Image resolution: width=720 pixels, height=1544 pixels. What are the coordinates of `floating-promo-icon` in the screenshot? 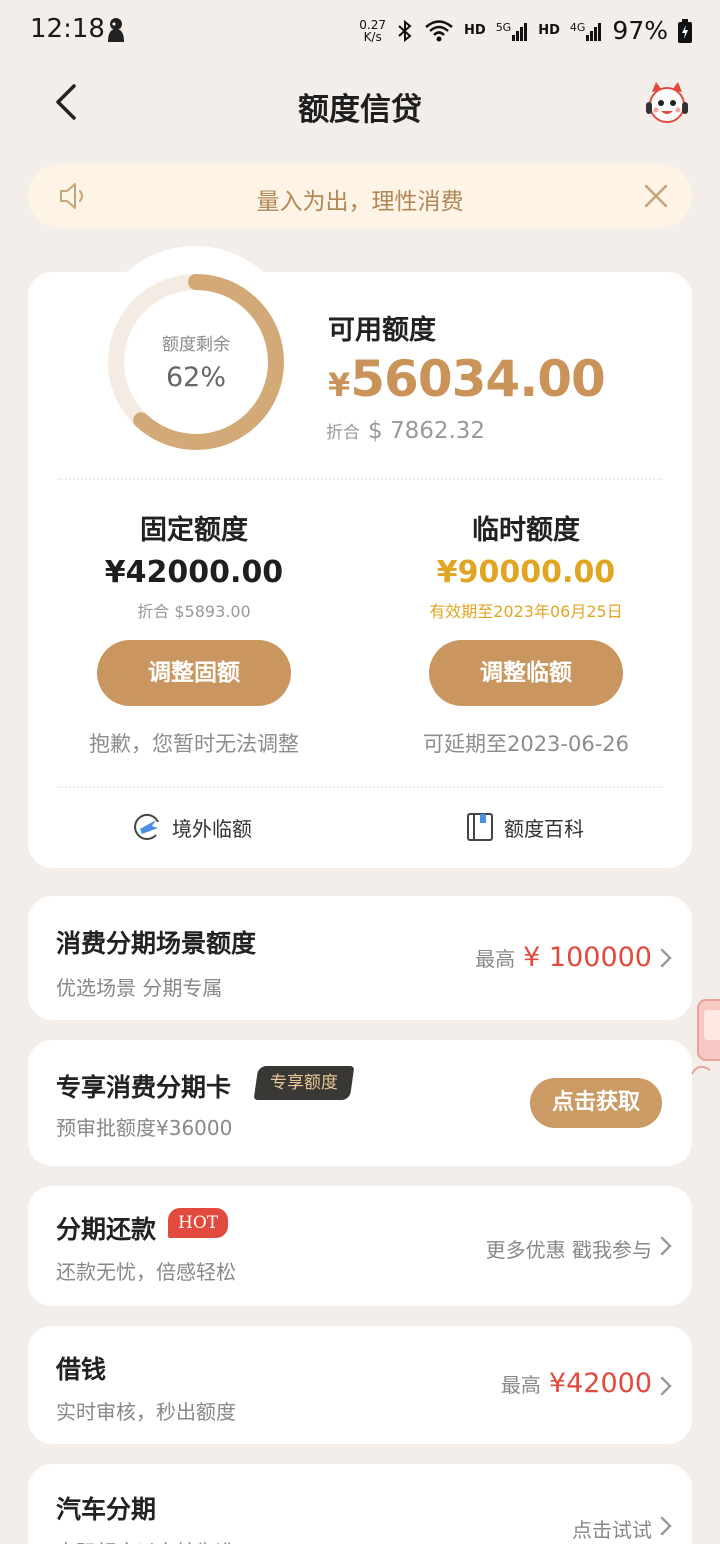 It's located at (705, 1041).